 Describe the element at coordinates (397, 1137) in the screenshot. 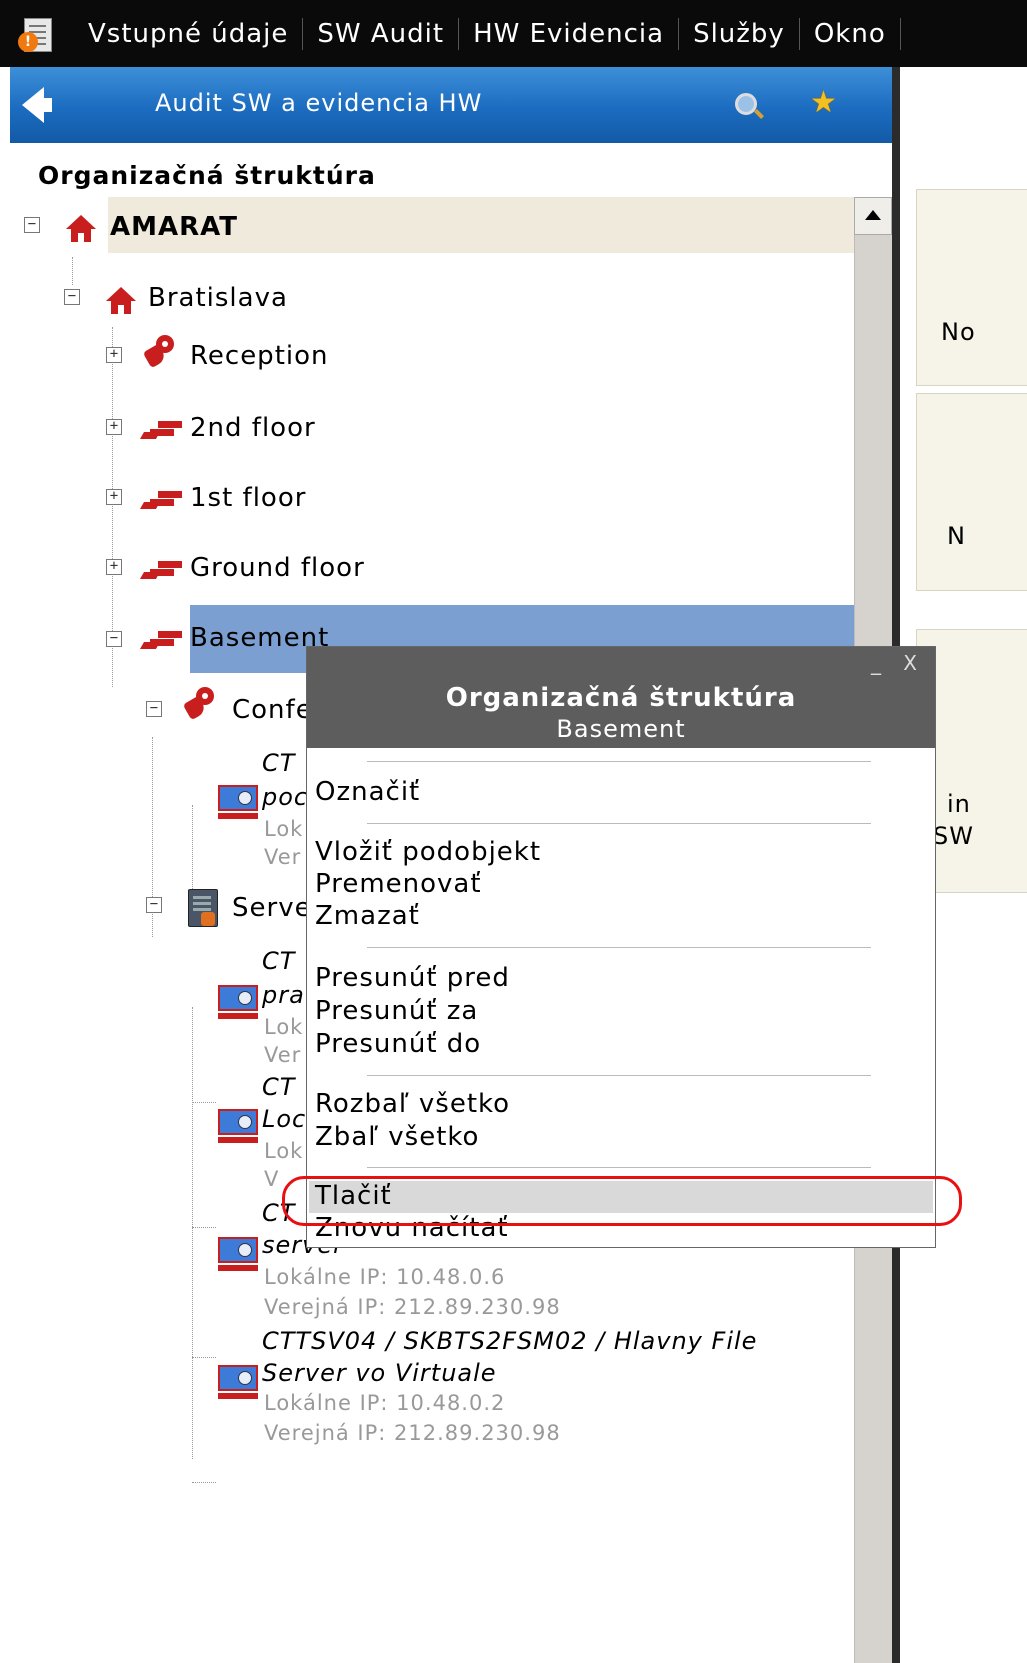

I see `menu-item-zbal-vsetko: Zbaľ všetko` at that location.